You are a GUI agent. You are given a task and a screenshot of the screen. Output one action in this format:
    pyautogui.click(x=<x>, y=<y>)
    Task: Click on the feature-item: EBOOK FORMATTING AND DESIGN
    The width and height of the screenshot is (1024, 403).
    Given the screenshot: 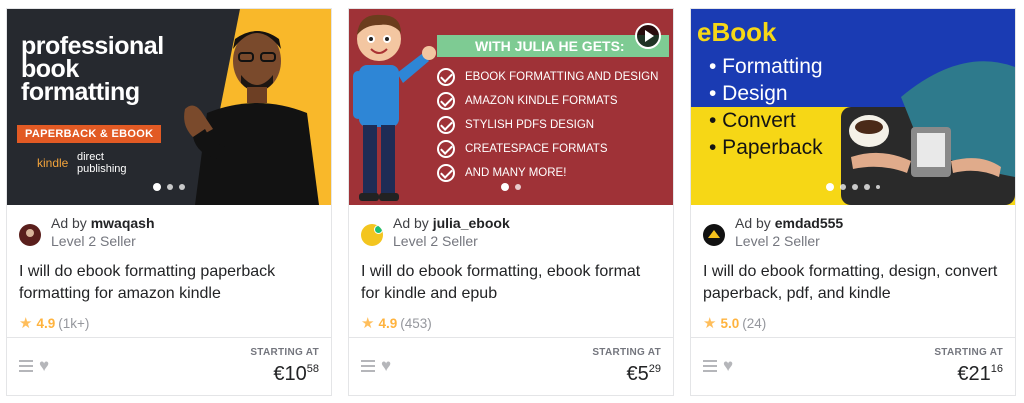 What is the action you would take?
    pyautogui.click(x=547, y=77)
    